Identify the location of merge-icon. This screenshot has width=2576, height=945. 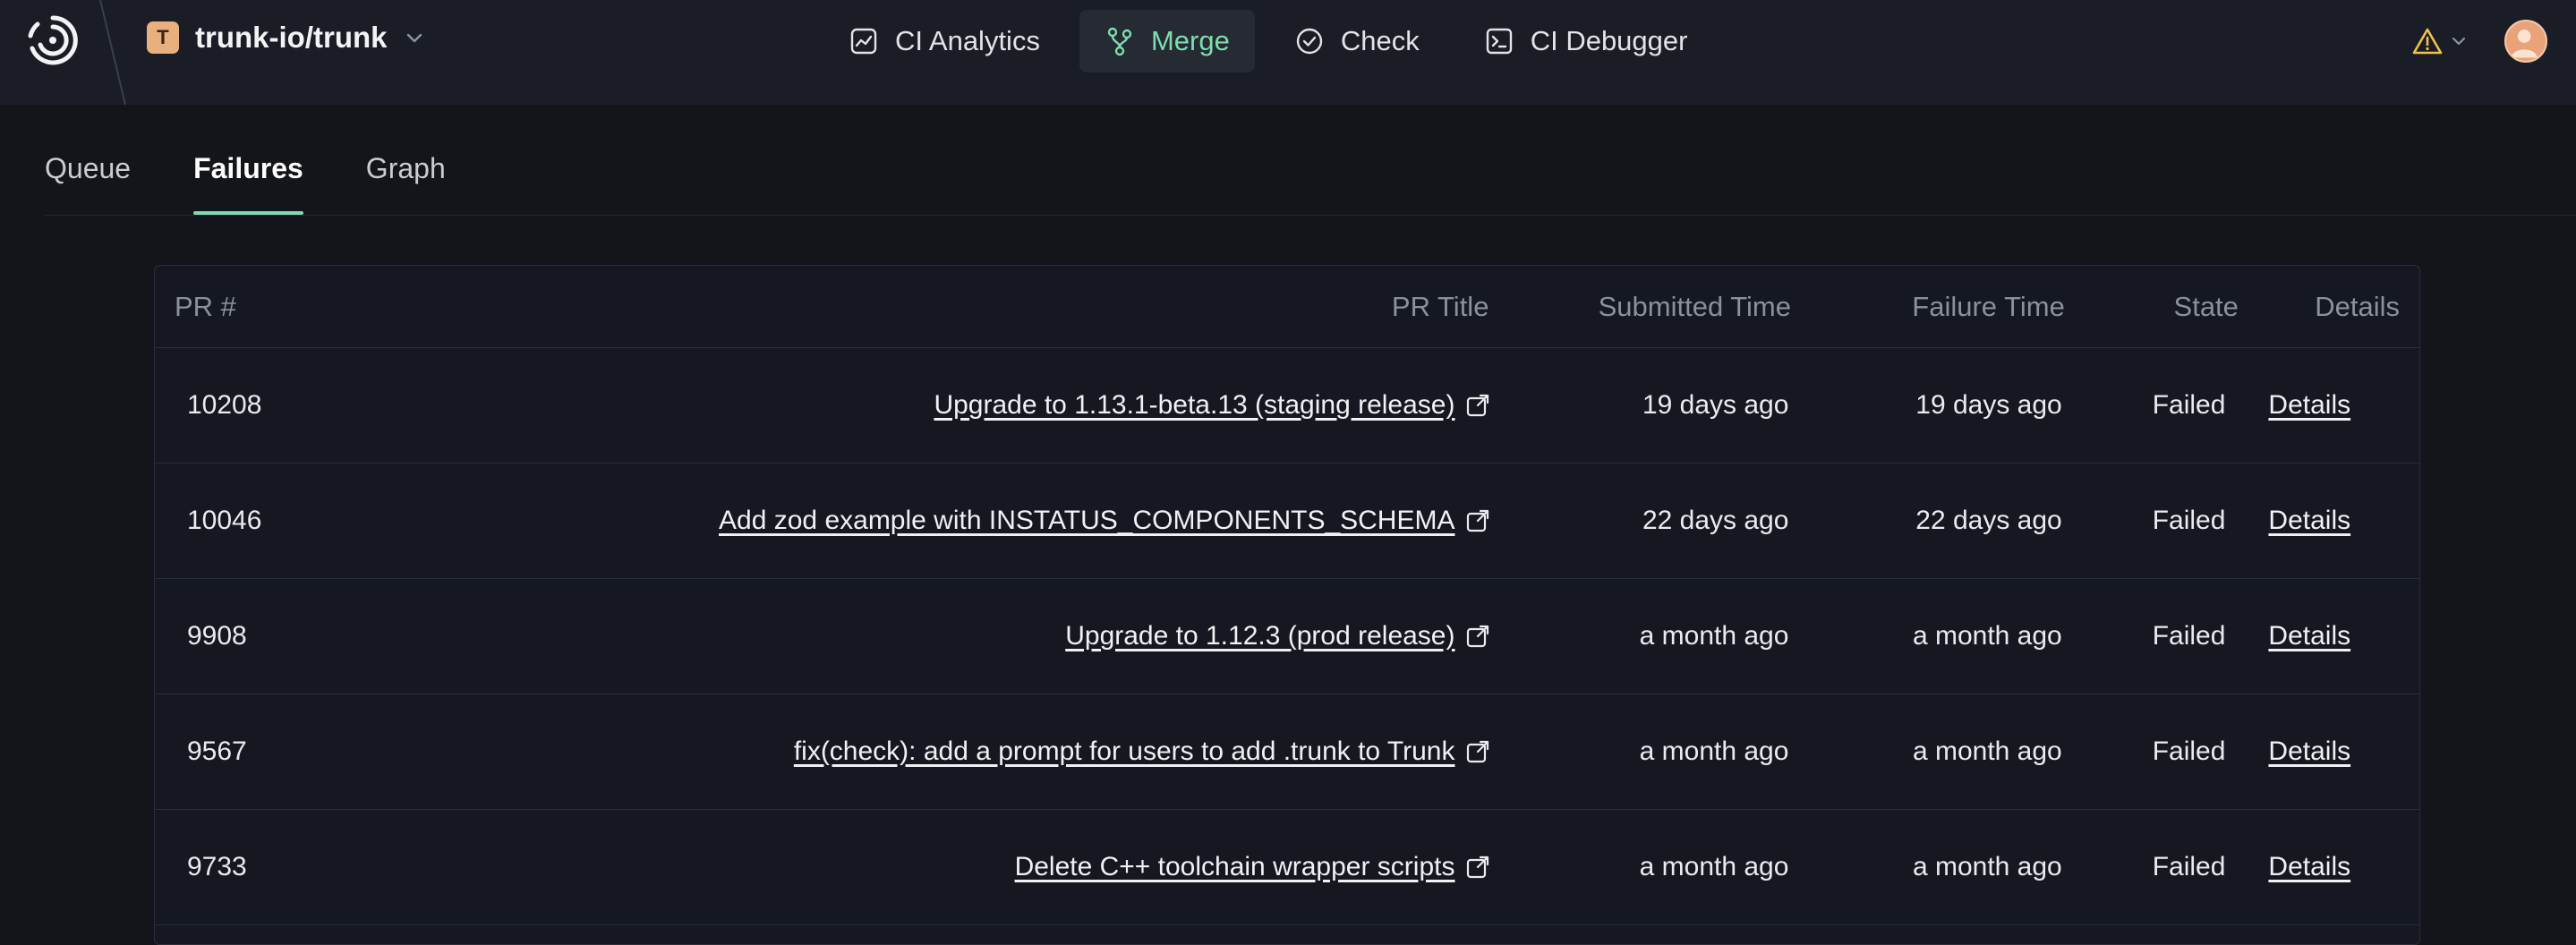
(1119, 41).